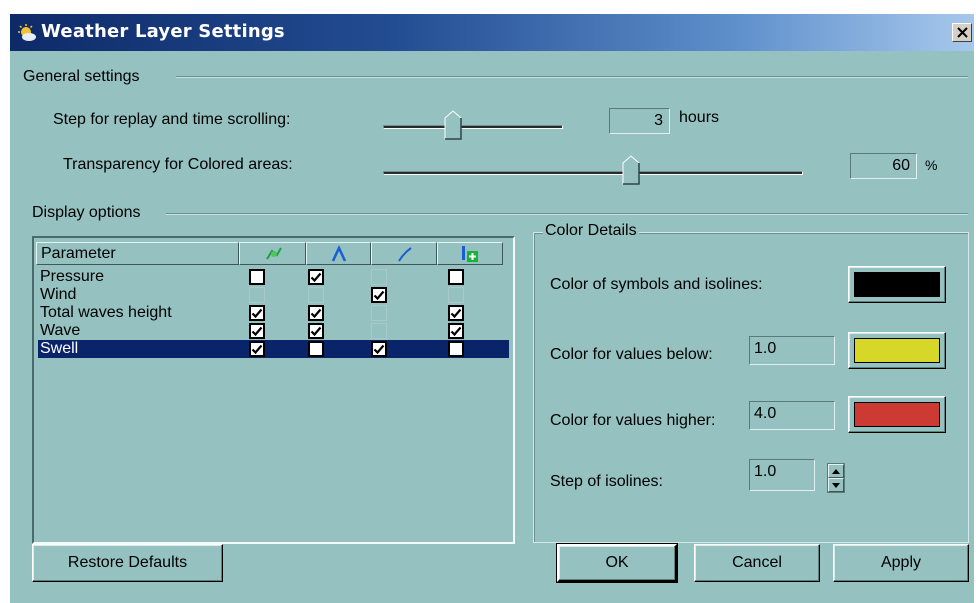 Image resolution: width=976 pixels, height=603 pixels. I want to click on column-header-symbols, so click(272, 253).